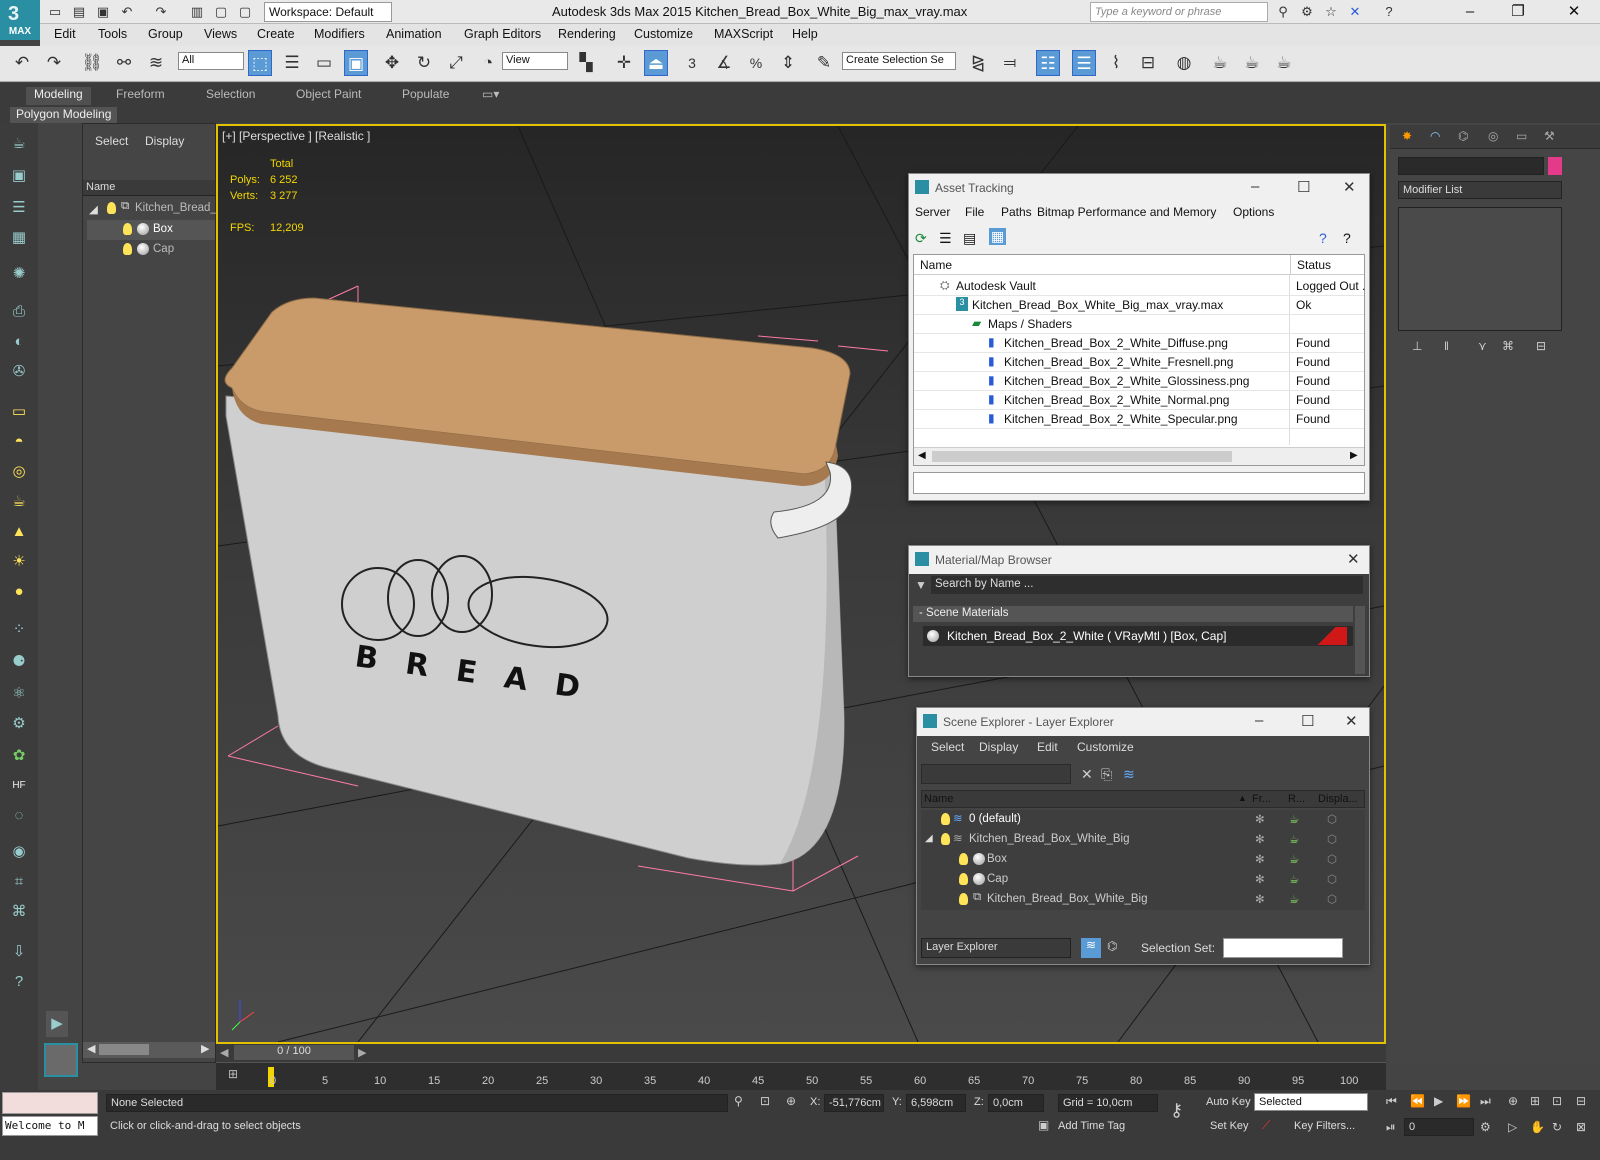 Image resolution: width=1600 pixels, height=1160 pixels. I want to click on context-help-icon: ?, so click(1347, 238).